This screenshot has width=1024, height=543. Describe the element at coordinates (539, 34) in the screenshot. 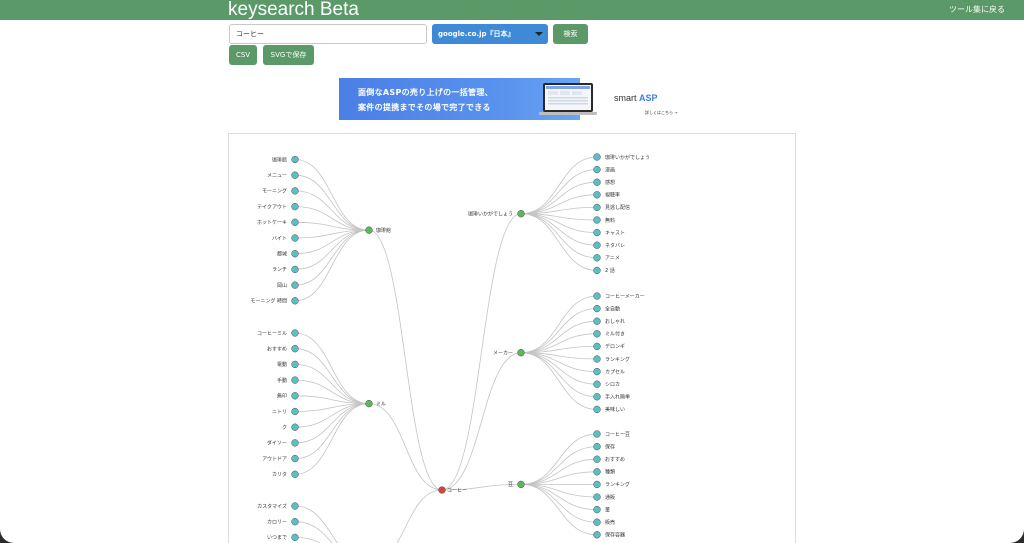

I see `chevron-down-icon` at that location.